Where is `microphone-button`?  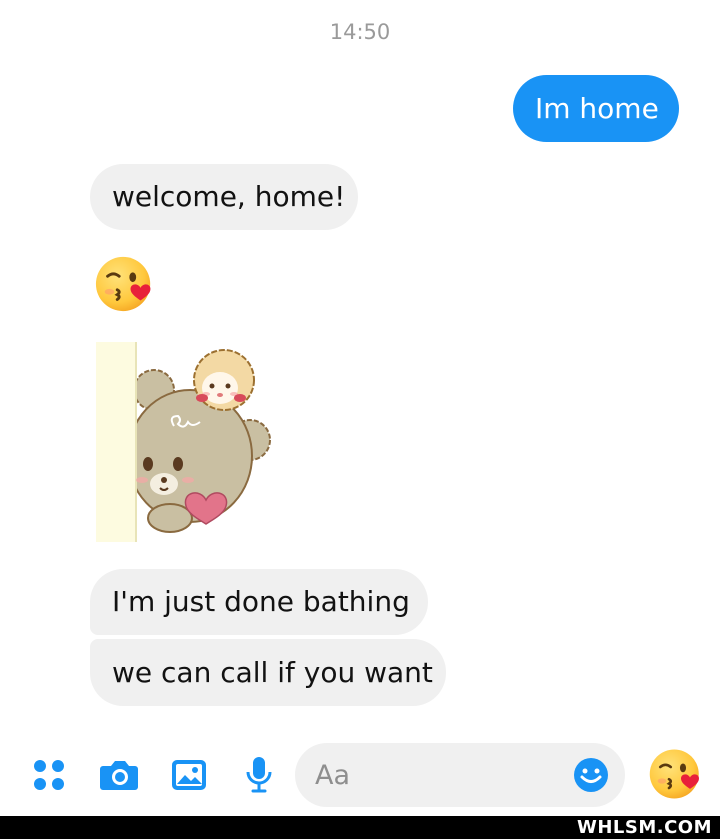 microphone-button is located at coordinates (259, 775).